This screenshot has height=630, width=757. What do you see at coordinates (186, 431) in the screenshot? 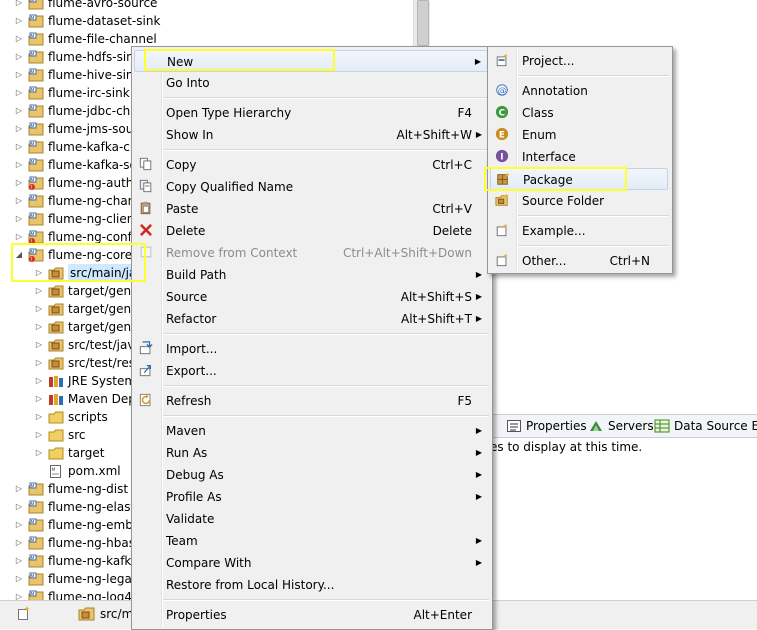
I see `menu-item-label: Maven` at bounding box center [186, 431].